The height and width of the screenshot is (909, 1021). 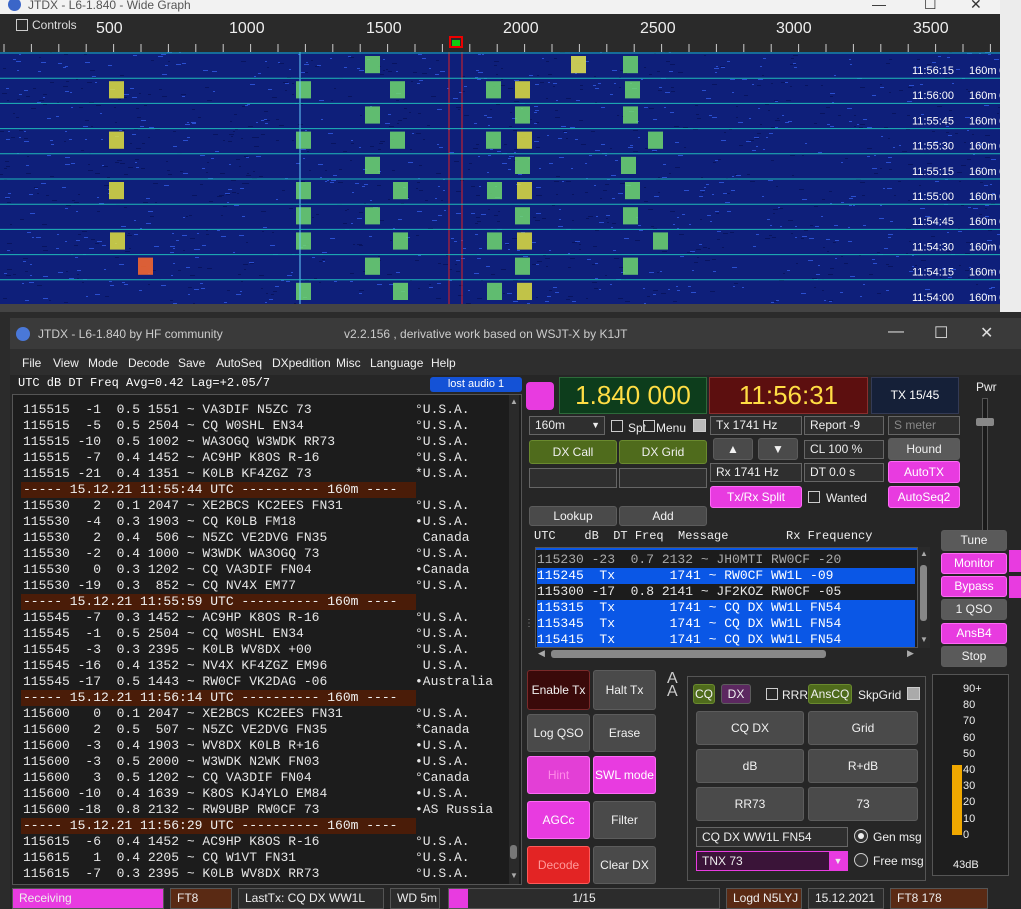 I want to click on decode-row: 115545 -16 0.4 1352 ~ NV4X KF4ZGZ EM96, so click(x=175, y=666).